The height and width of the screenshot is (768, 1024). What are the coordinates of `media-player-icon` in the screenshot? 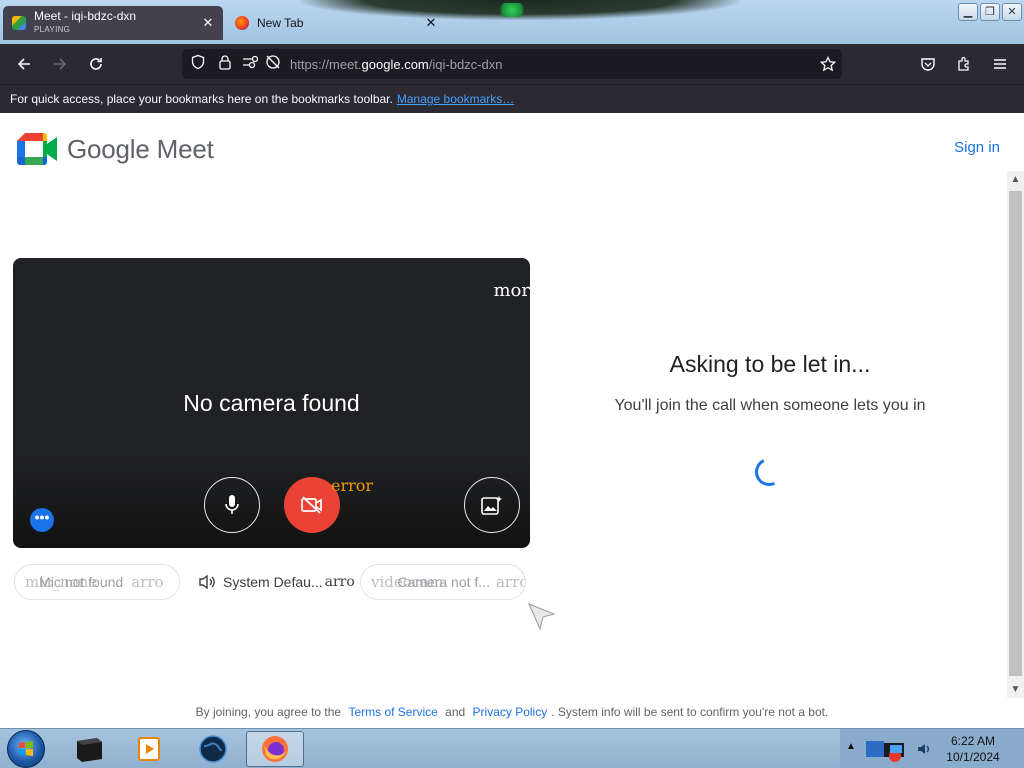 It's located at (149, 749).